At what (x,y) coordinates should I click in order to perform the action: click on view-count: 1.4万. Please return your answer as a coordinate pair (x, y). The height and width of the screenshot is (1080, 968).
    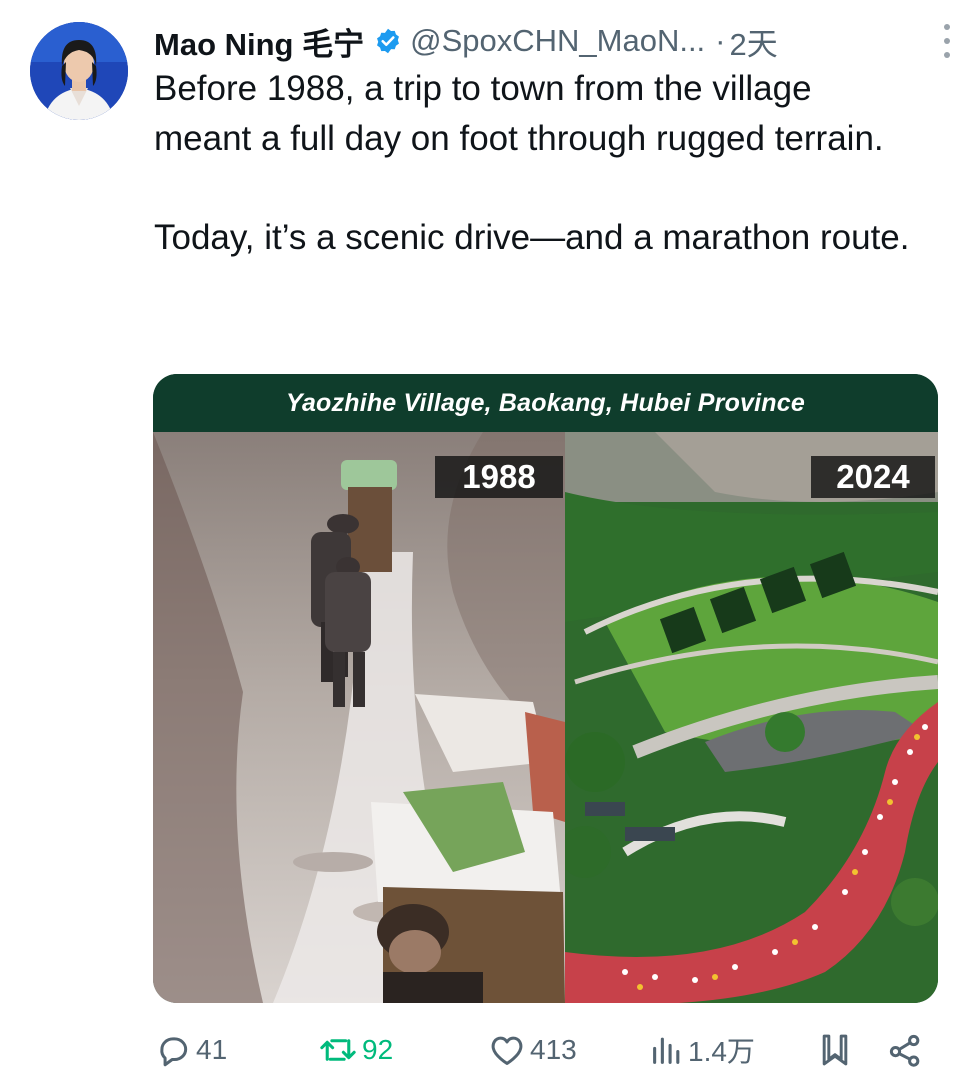
    Looking at the image, I should click on (721, 1051).